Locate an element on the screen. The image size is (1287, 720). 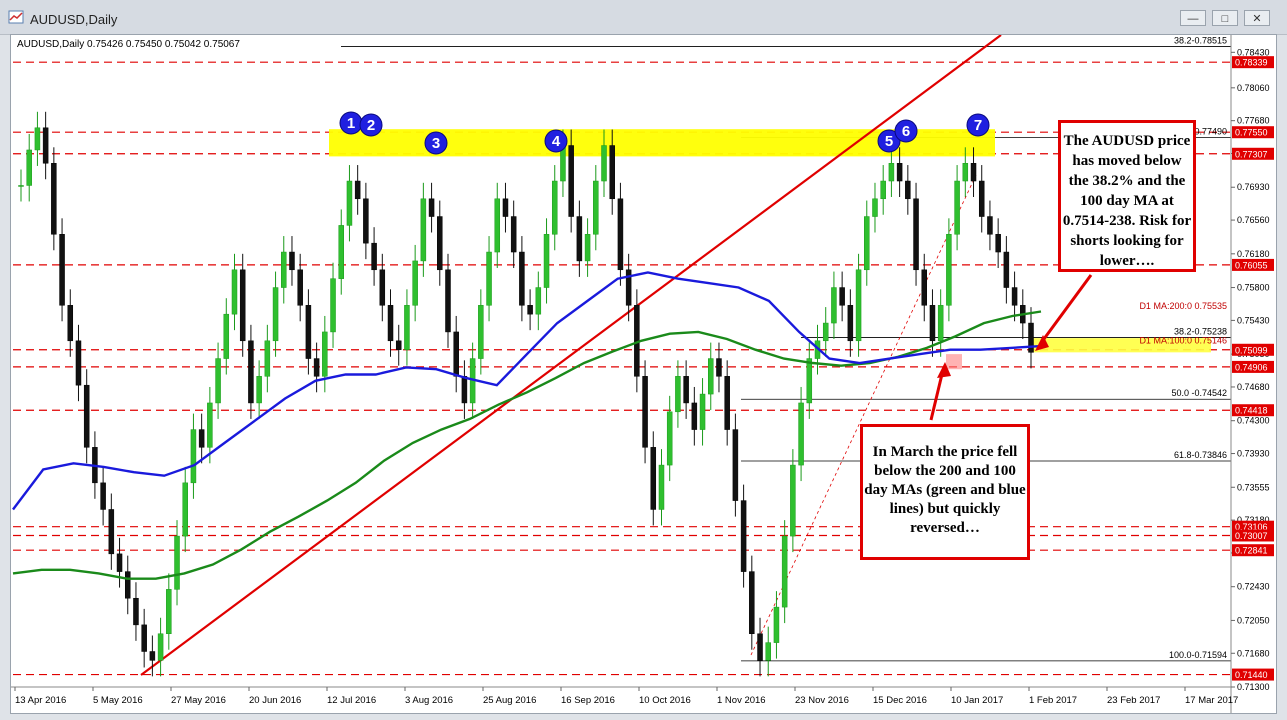
y-tick-label: 0.71680 is located at coordinates (1253, 653).